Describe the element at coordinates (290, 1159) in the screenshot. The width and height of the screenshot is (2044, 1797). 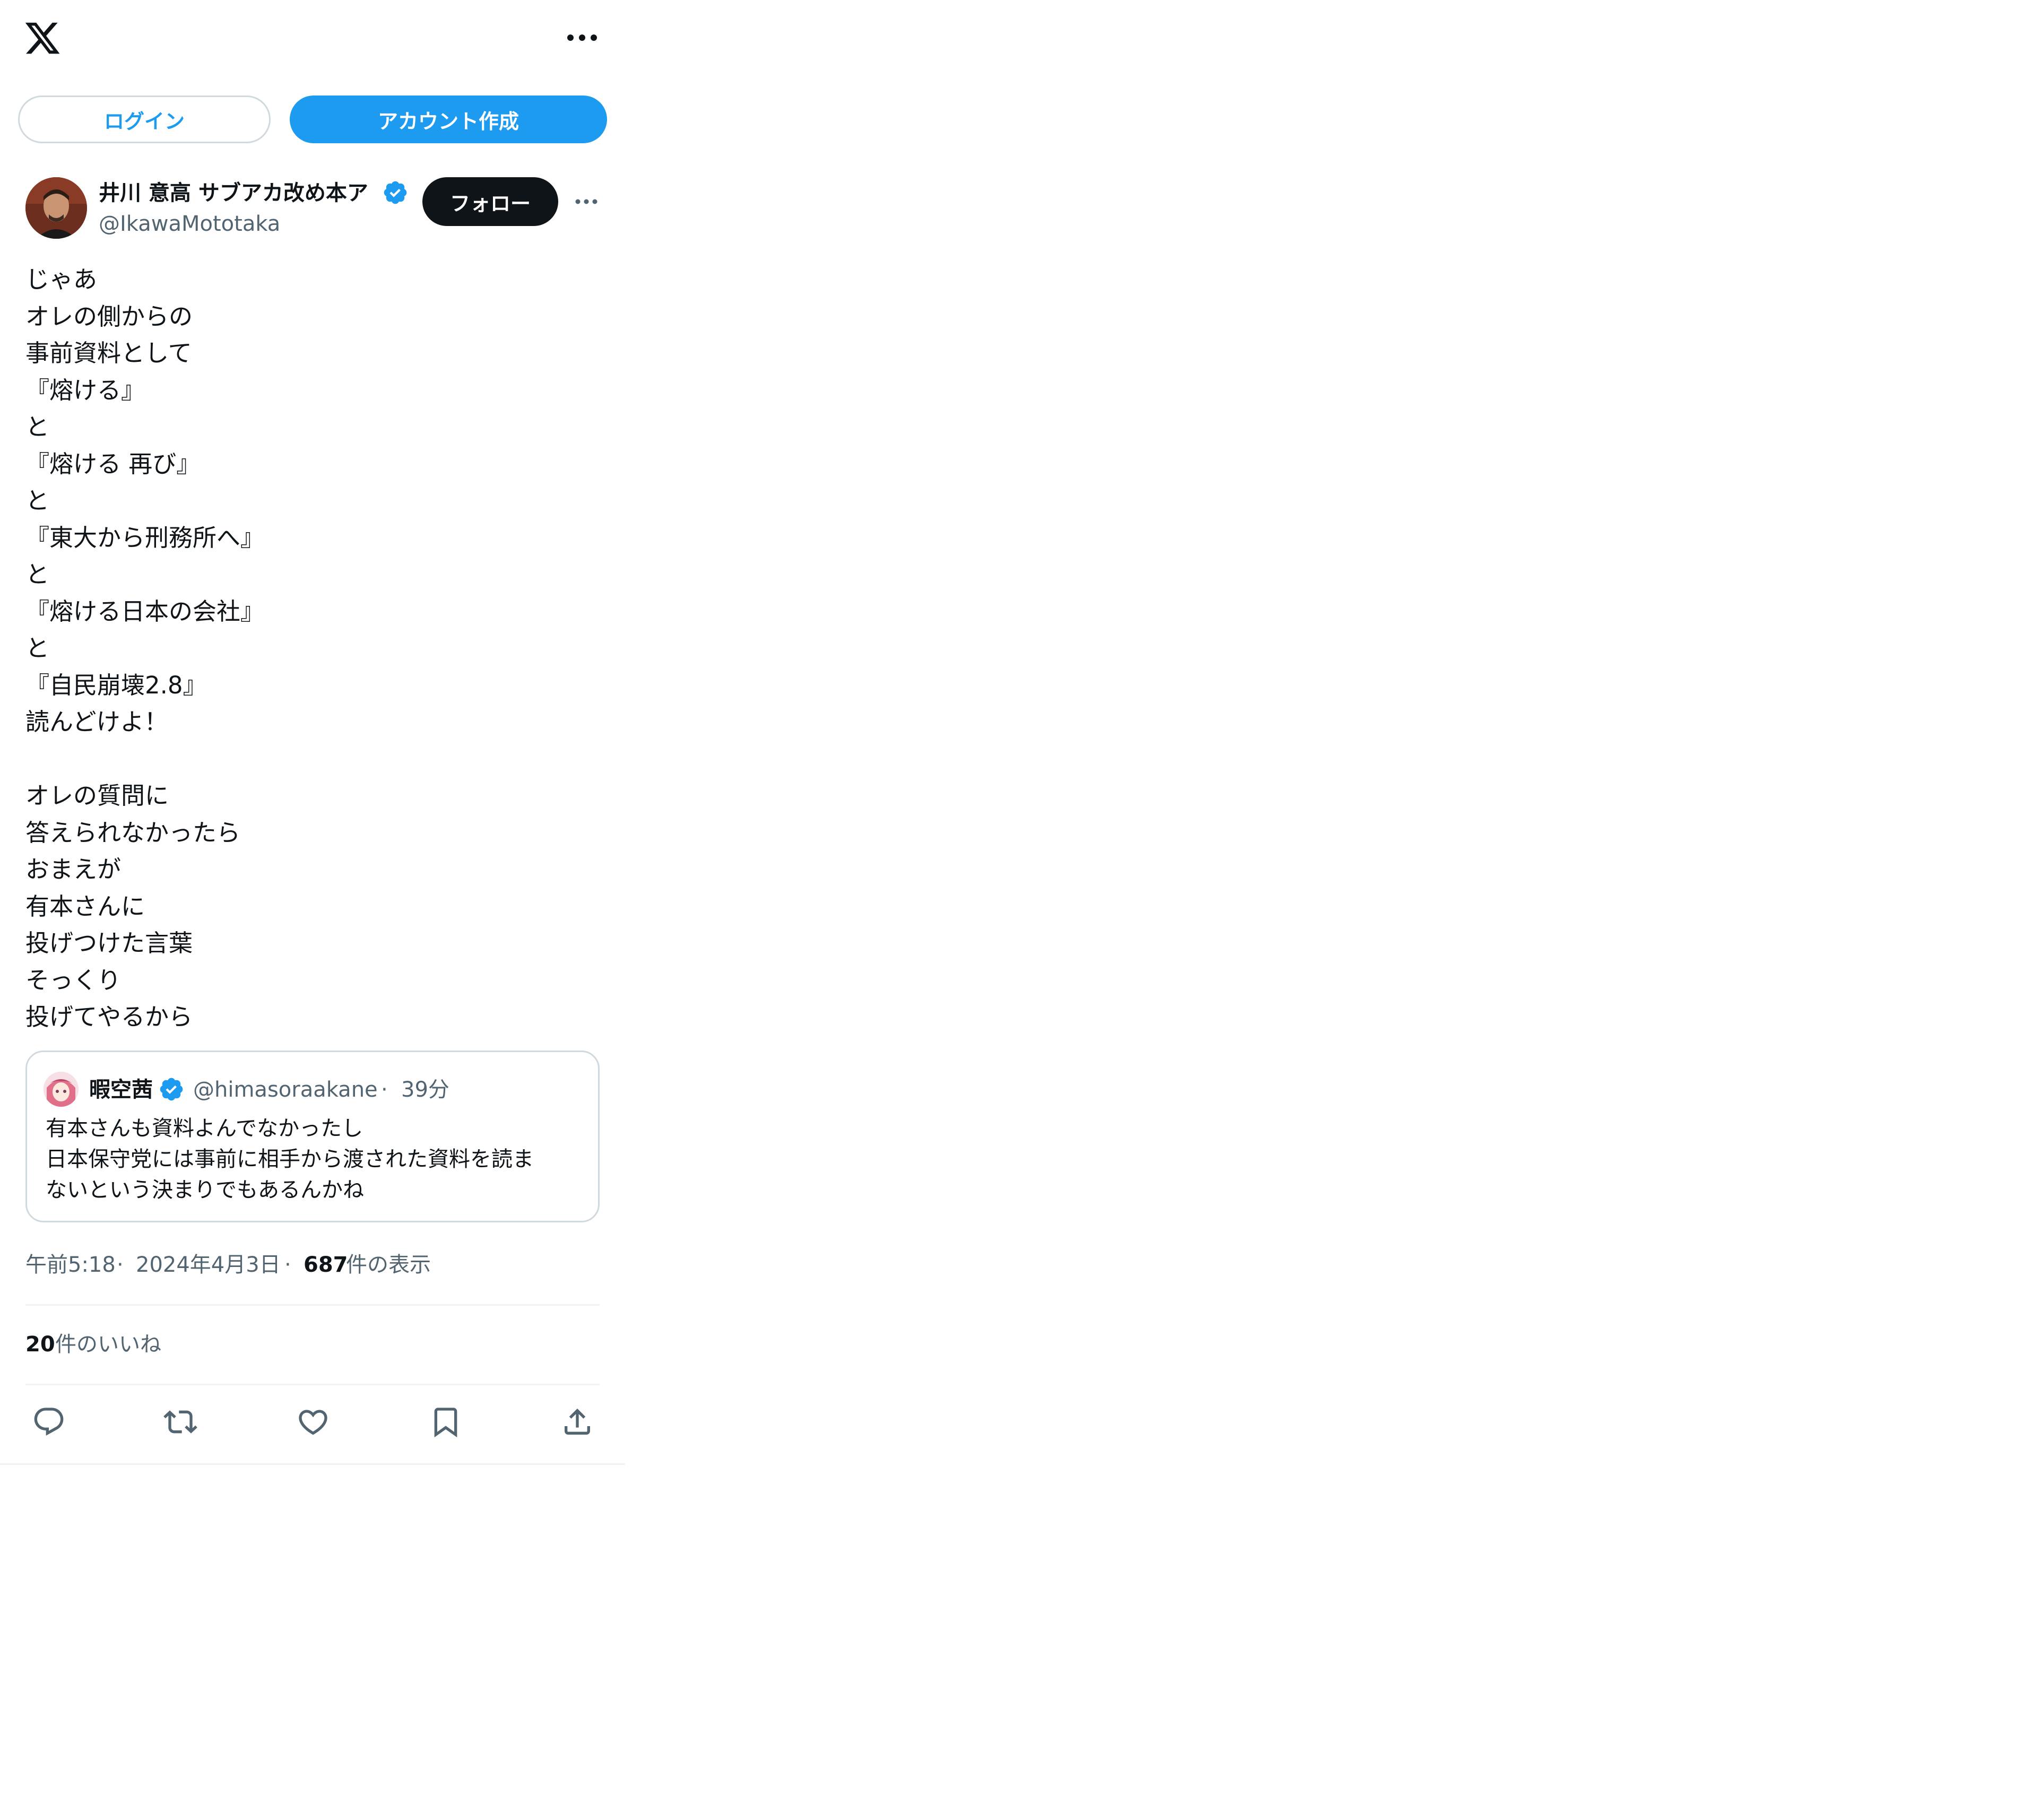
I see `quoted-text-line: 日本保守党には事前に相手から渡された資料を読ま` at that location.